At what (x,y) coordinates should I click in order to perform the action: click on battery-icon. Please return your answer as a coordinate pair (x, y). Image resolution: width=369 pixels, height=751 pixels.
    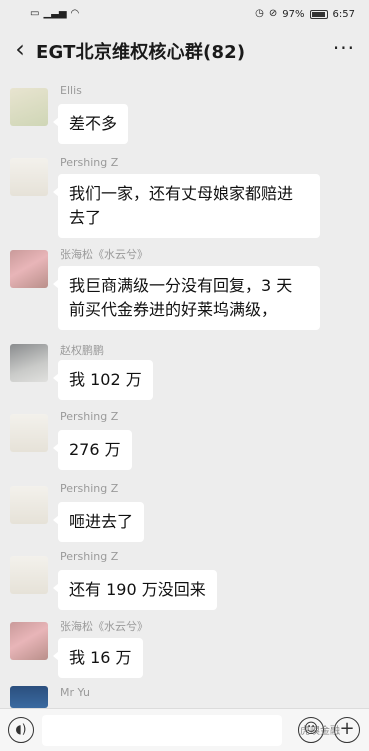
    Looking at the image, I should click on (318, 14).